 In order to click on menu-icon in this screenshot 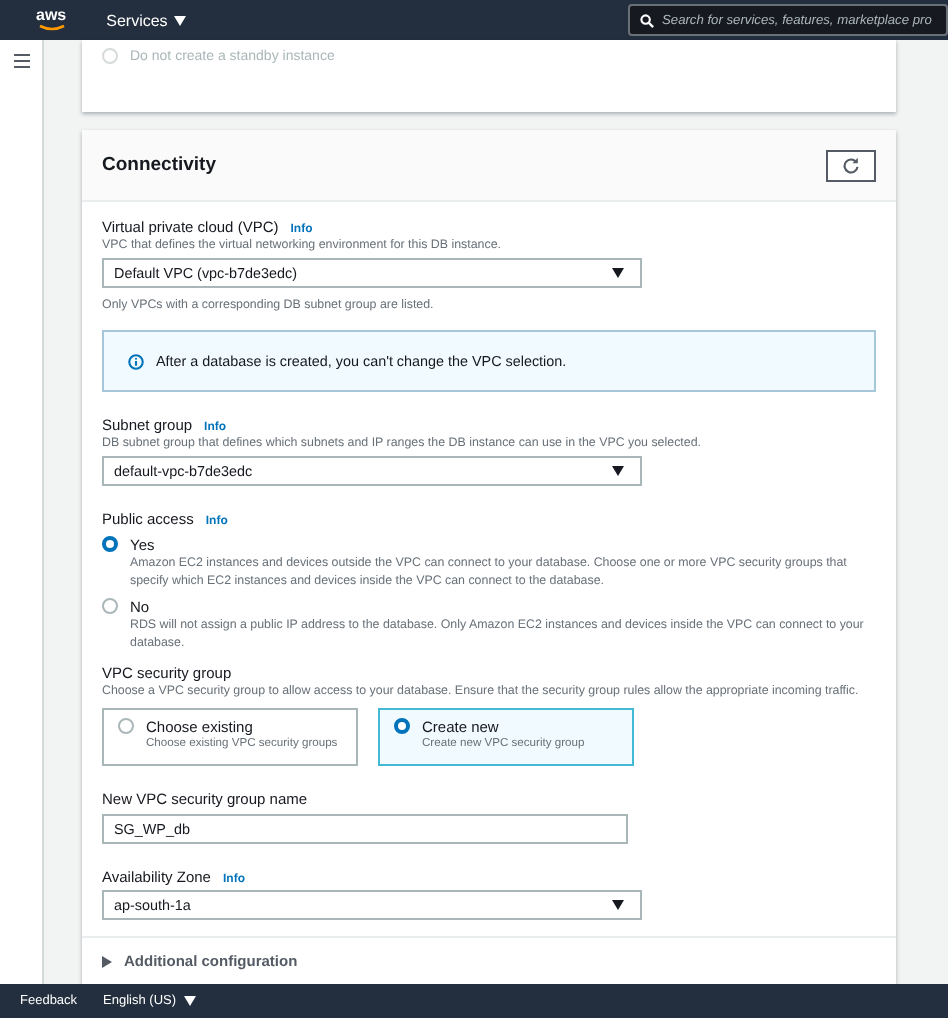, I will do `click(21, 61)`.